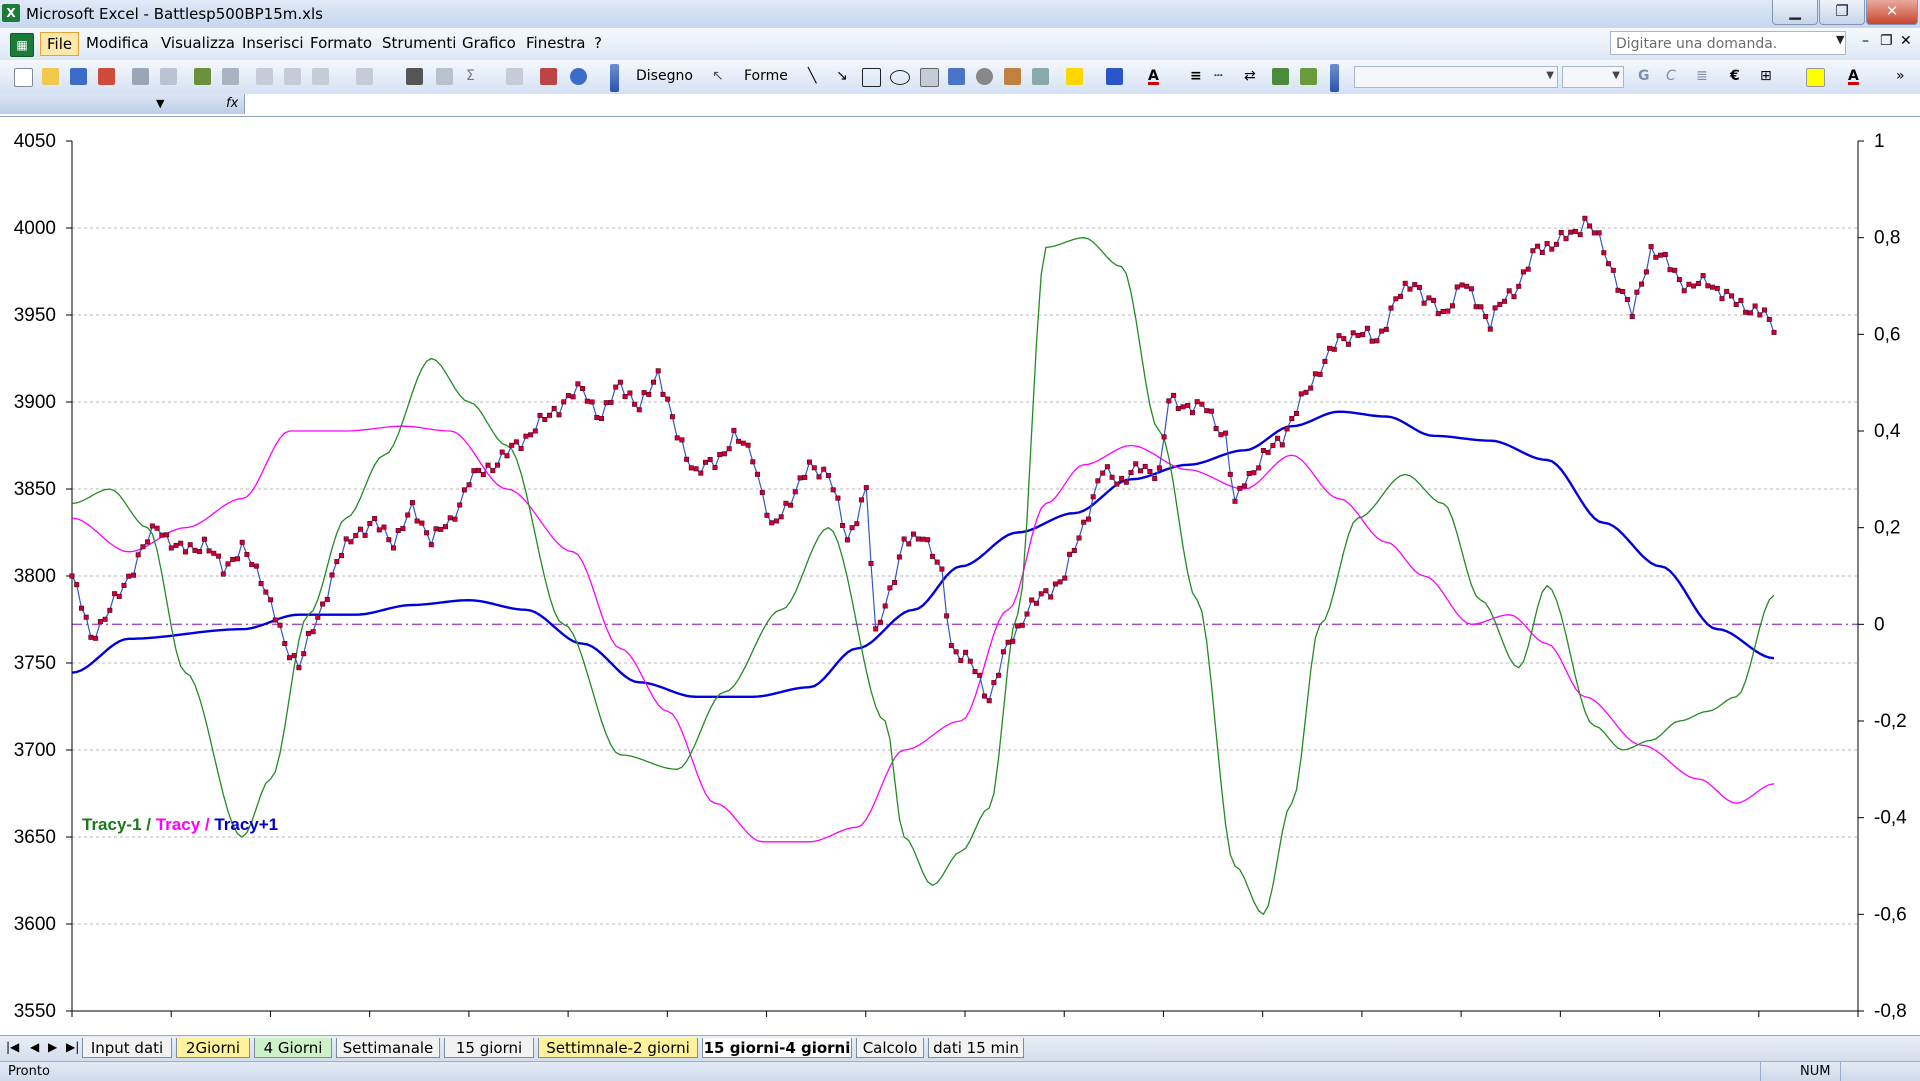 This screenshot has height=1081, width=1920. I want to click on research-icon, so click(230, 76).